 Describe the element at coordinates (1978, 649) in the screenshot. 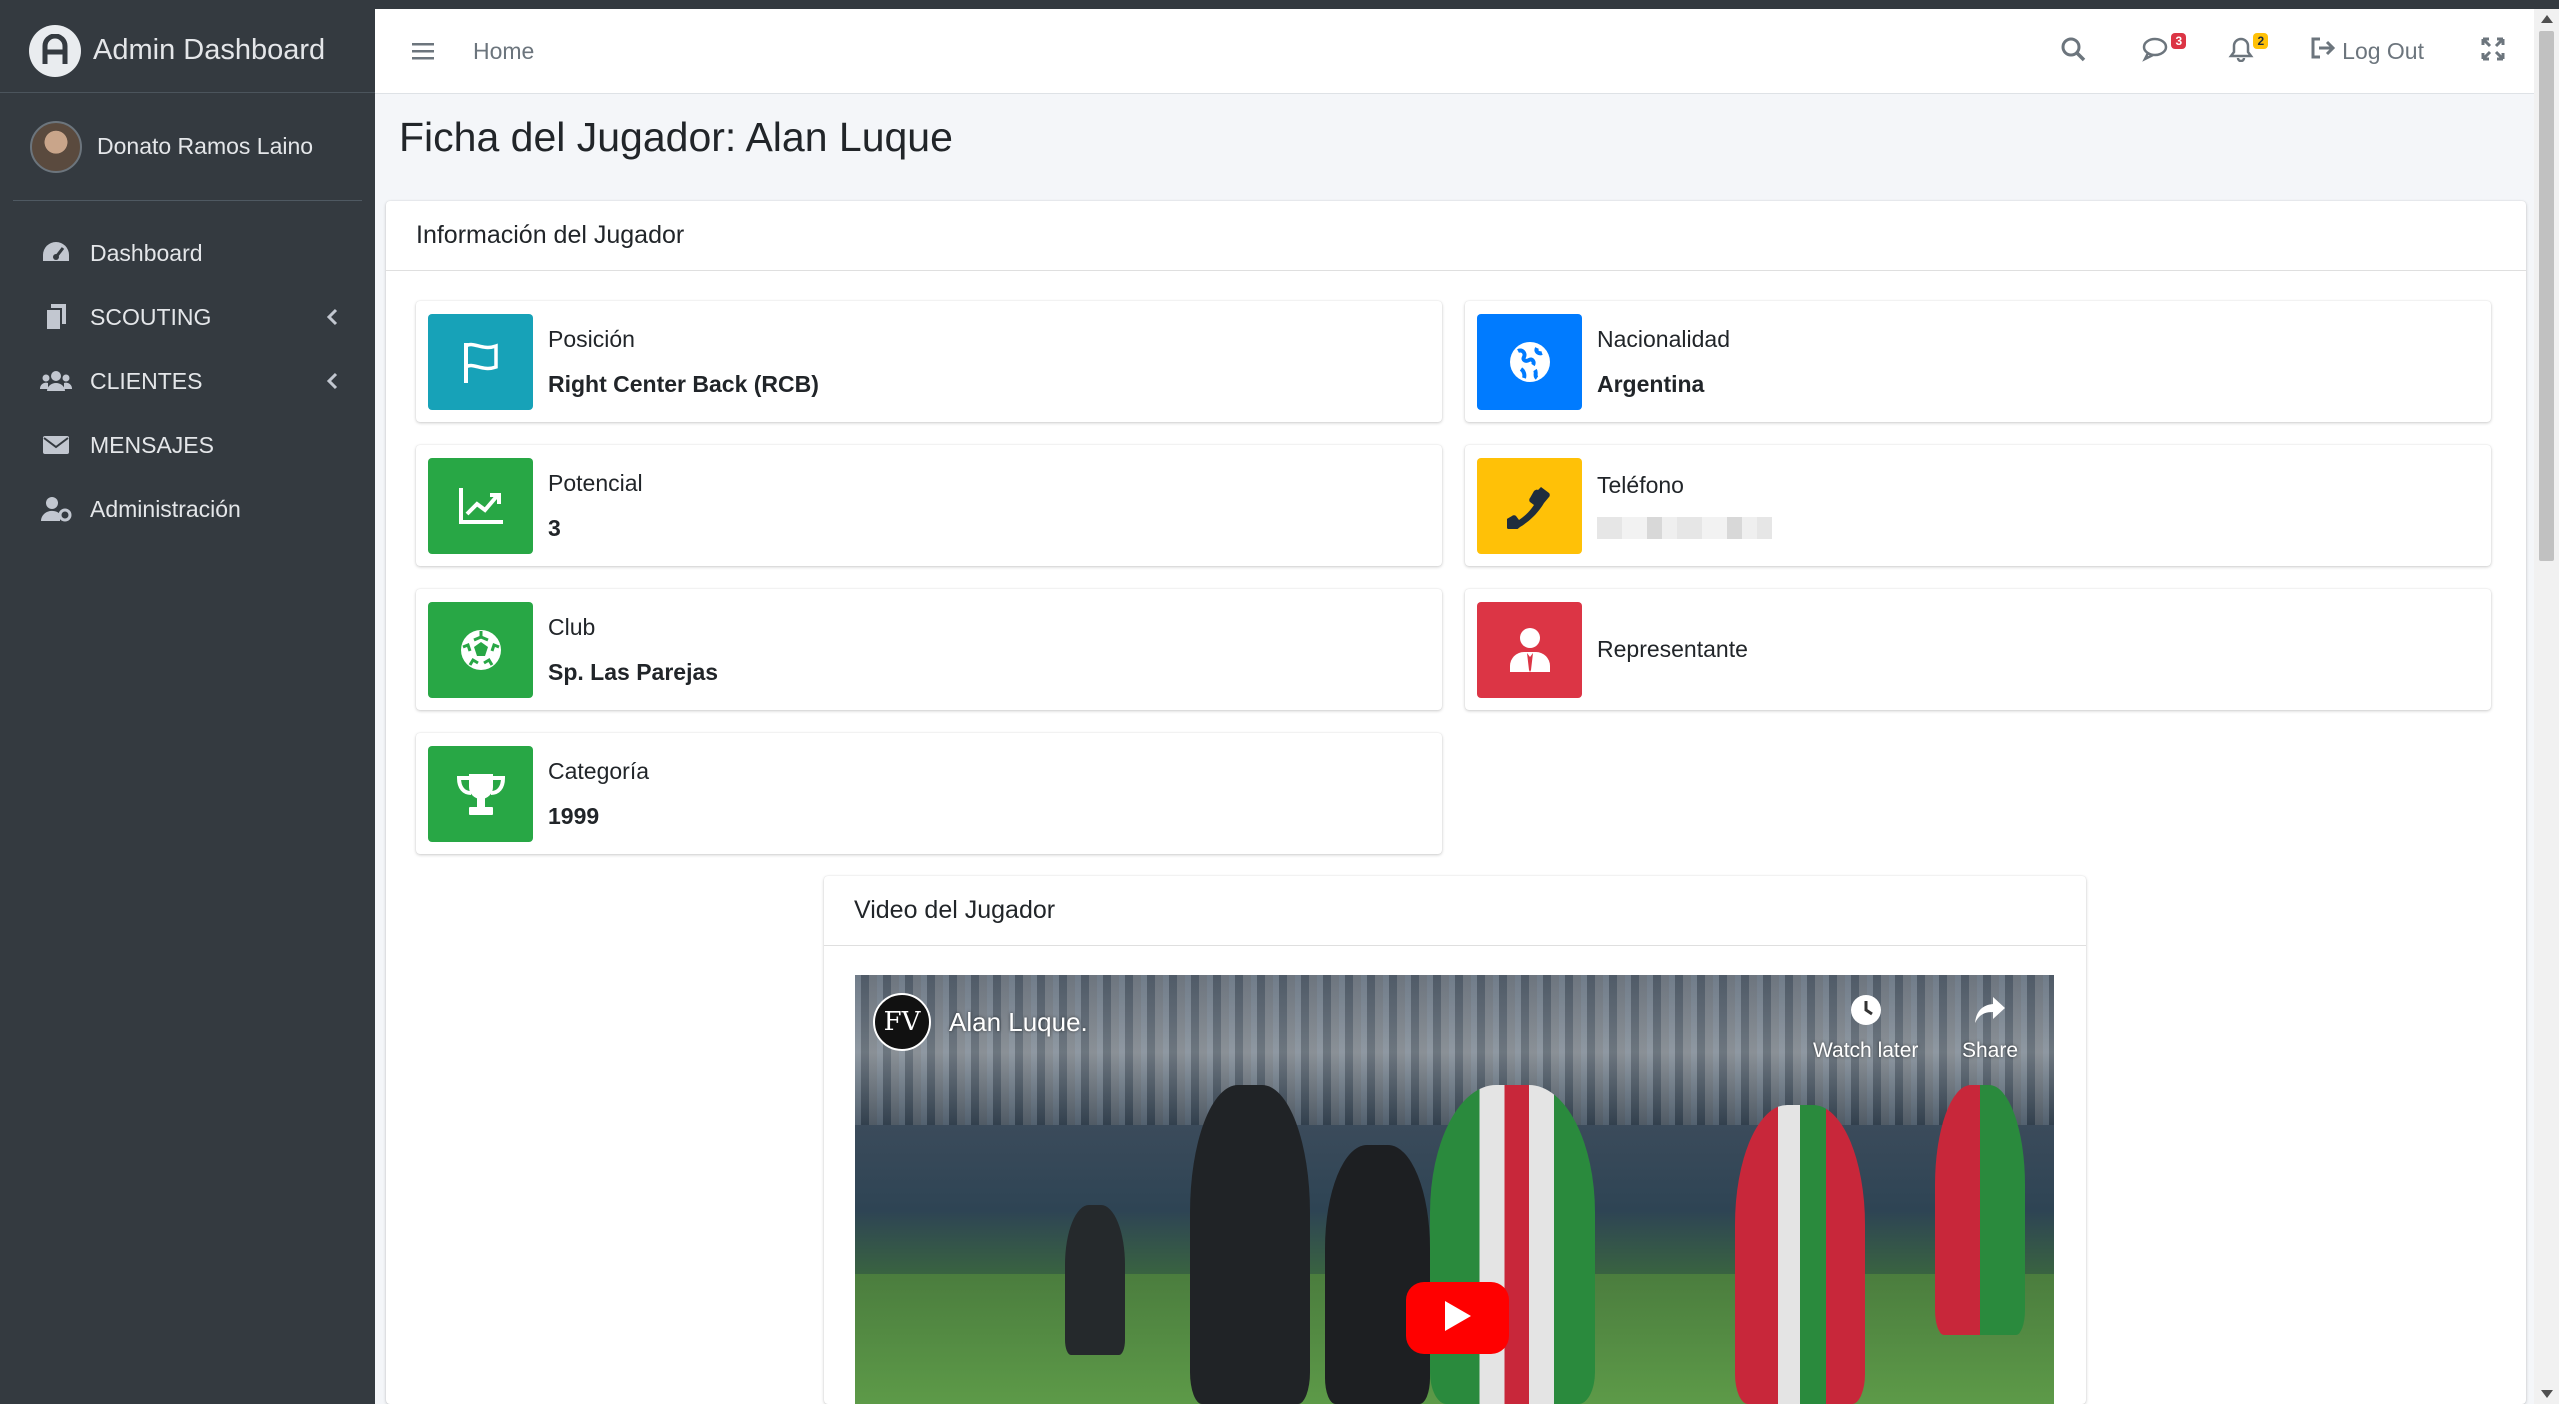

I see `info-box-representante: Representante` at that location.